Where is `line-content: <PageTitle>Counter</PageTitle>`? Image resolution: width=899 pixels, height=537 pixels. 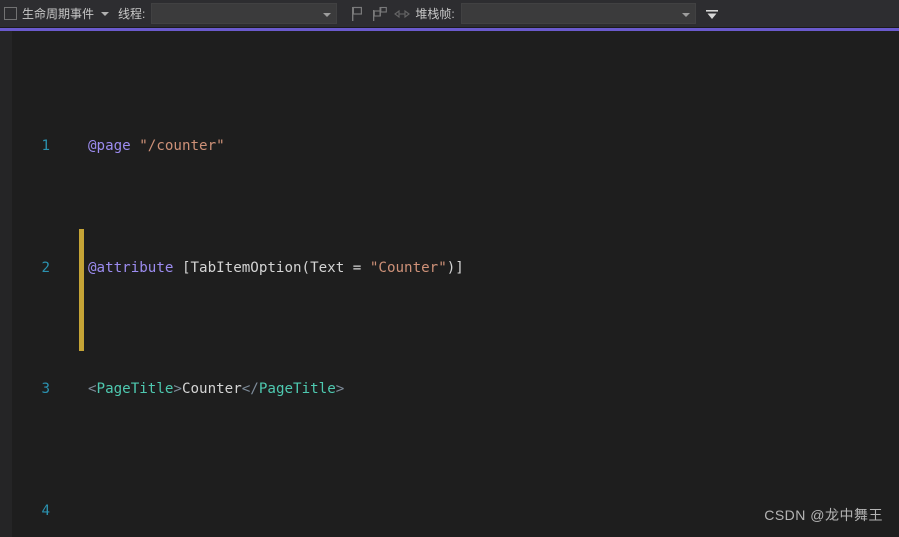
line-content: <PageTitle>Counter</PageTitle> is located at coordinates (489, 389).